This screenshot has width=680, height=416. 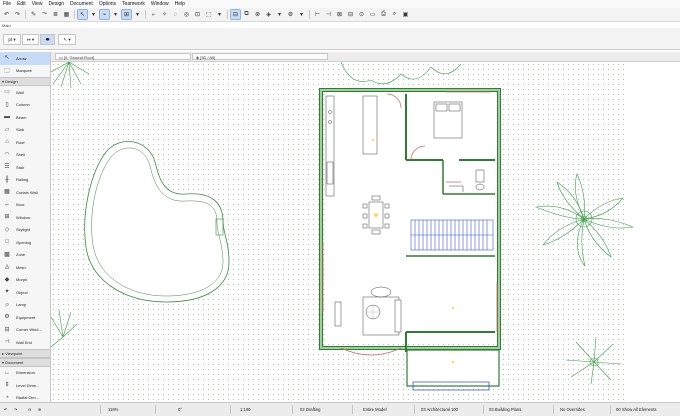 I want to click on layer-combination-selector: 02 Drafting, so click(x=310, y=409).